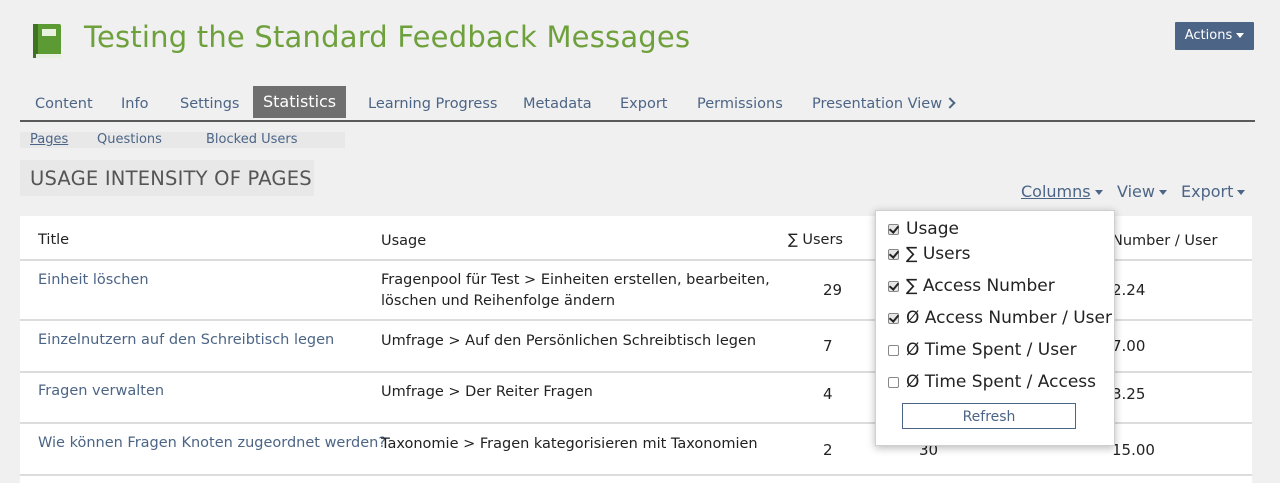 This screenshot has height=483, width=1280. I want to click on tab-settings: Settings, so click(209, 104).